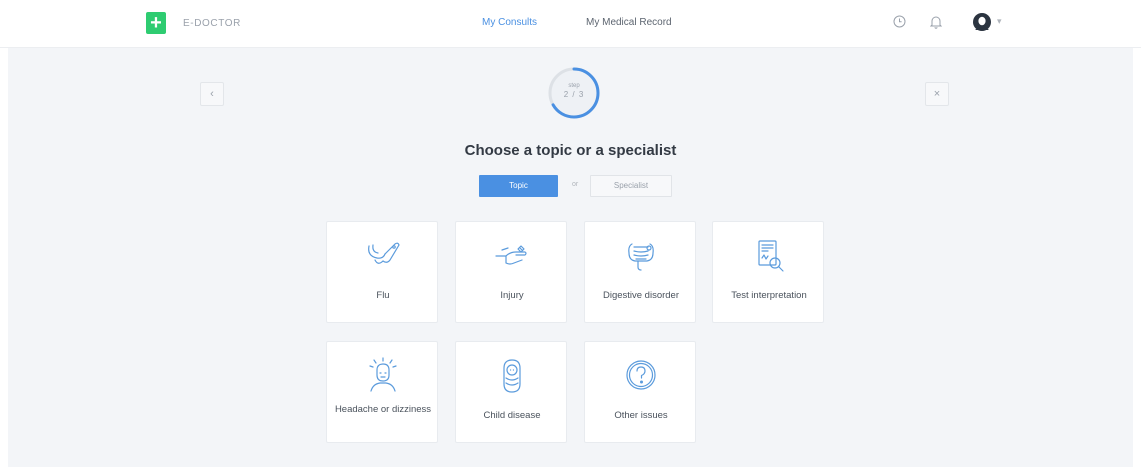 This screenshot has width=1141, height=471. I want to click on topic-card-test-interpretation: Test interpretation, so click(768, 272).